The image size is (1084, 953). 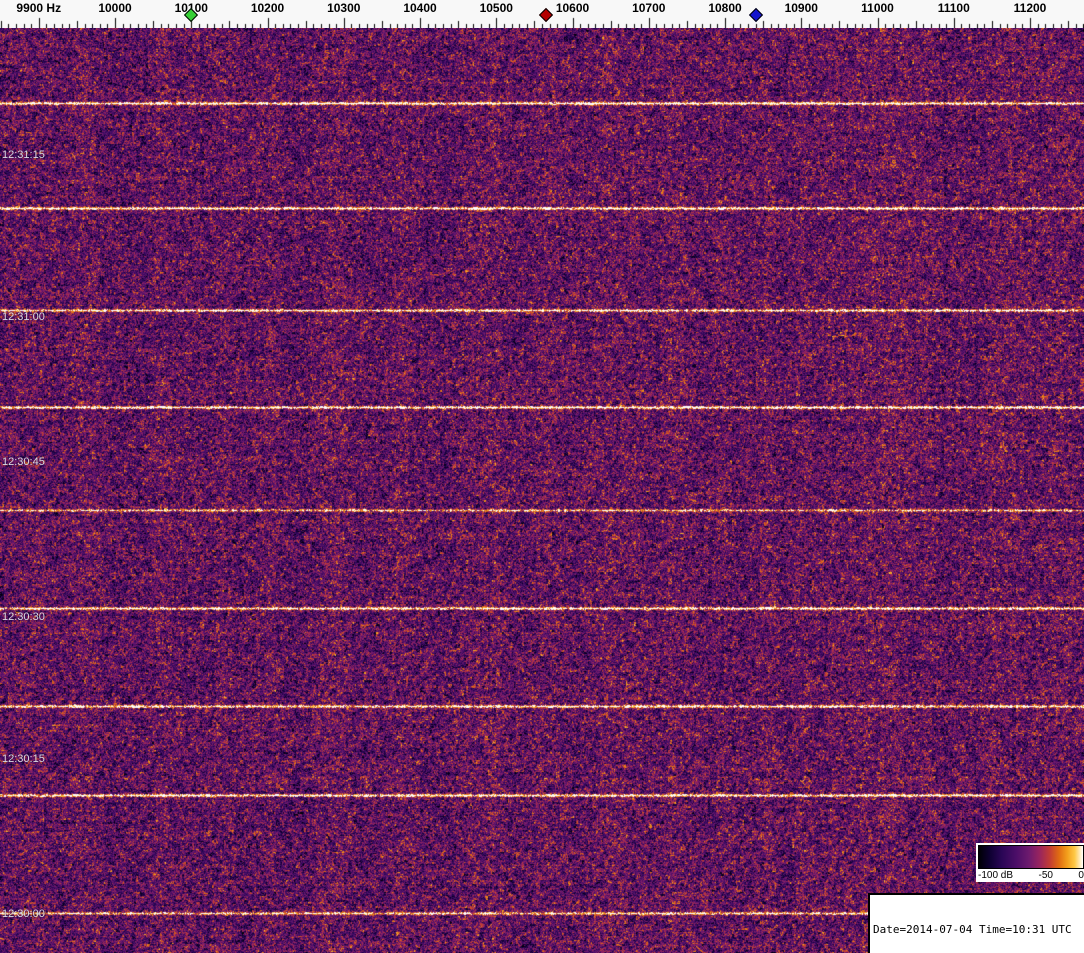 I want to click on freq-tick-label: 10200, so click(x=267, y=8).